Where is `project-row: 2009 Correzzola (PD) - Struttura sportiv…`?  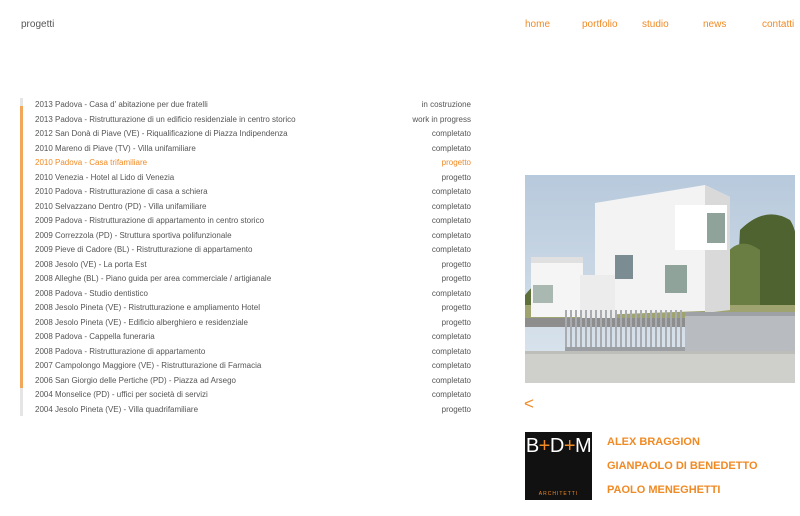 project-row: 2009 Correzzola (PD) - Struttura sportiv… is located at coordinates (253, 236).